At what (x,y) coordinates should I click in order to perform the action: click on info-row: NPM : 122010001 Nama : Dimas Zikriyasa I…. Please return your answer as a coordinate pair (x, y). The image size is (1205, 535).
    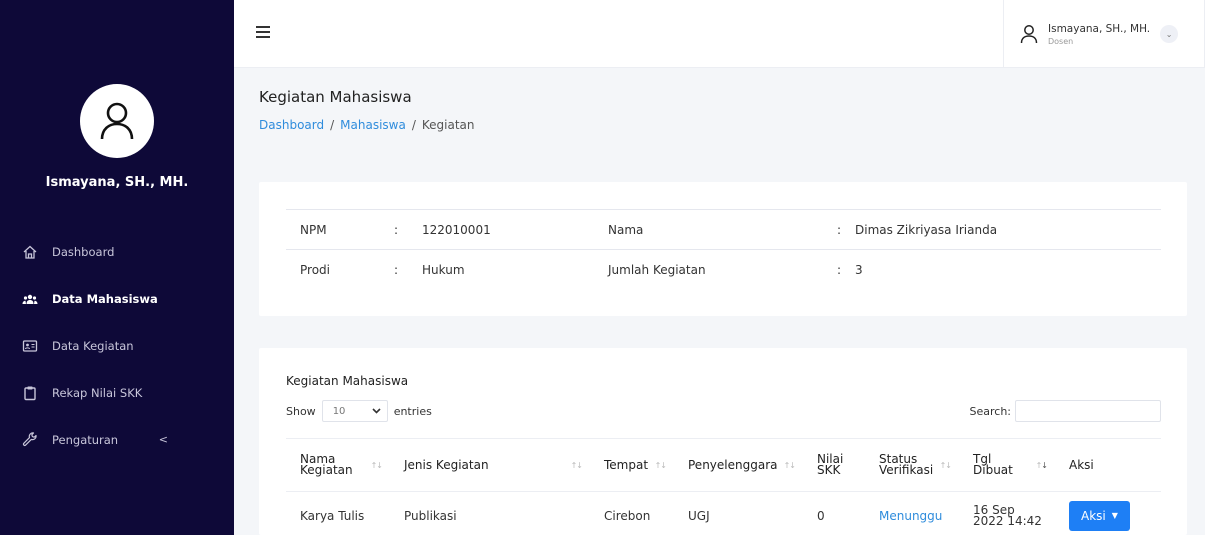
    Looking at the image, I should click on (723, 229).